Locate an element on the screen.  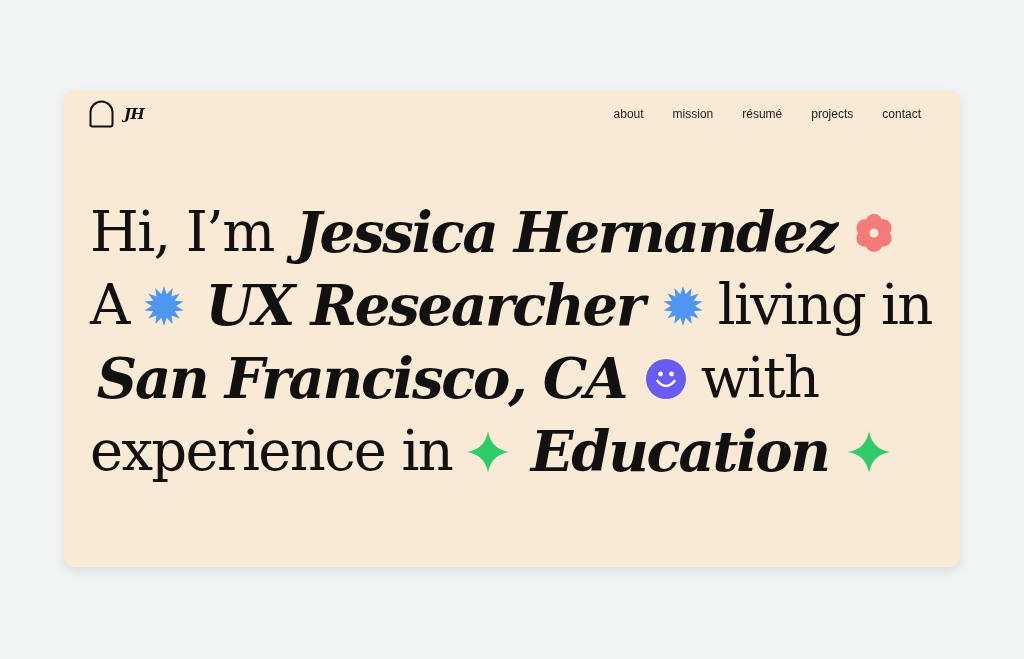
nav-link: projects is located at coordinates (832, 114).